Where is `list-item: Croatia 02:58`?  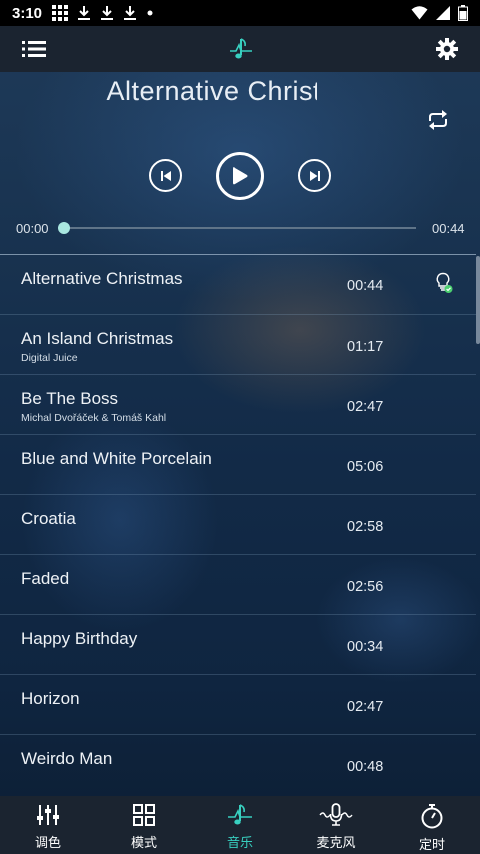 list-item: Croatia 02:58 is located at coordinates (238, 524).